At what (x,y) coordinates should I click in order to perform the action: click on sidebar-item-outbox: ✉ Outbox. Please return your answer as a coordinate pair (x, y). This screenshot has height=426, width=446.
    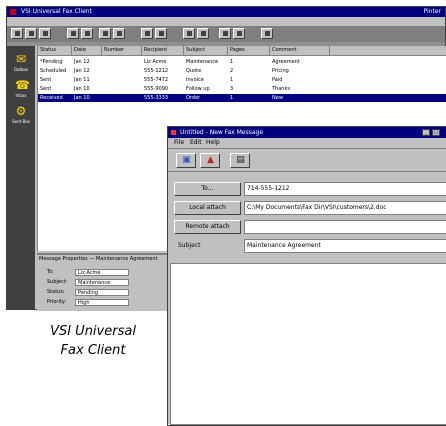
    Looking at the image, I should click on (21, 64).